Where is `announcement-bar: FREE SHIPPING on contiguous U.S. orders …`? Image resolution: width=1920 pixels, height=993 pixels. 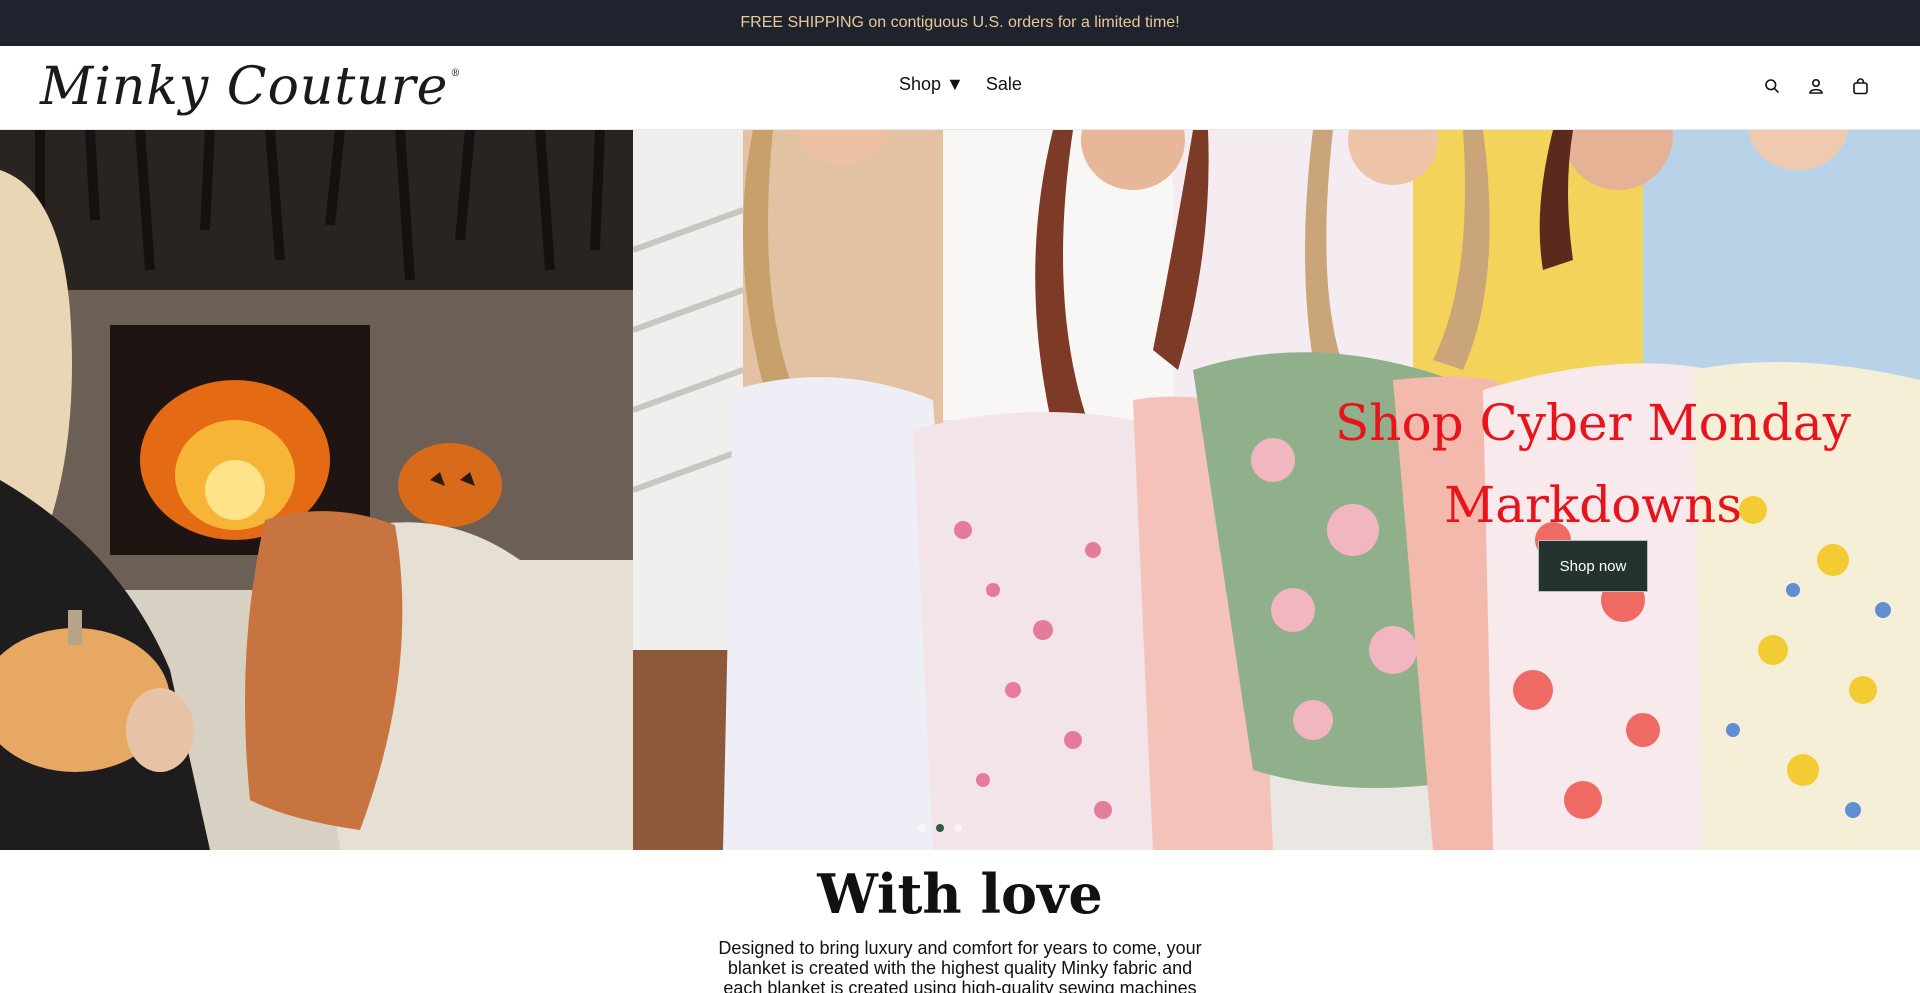
announcement-bar: FREE SHIPPING on contiguous U.S. orders … is located at coordinates (960, 23).